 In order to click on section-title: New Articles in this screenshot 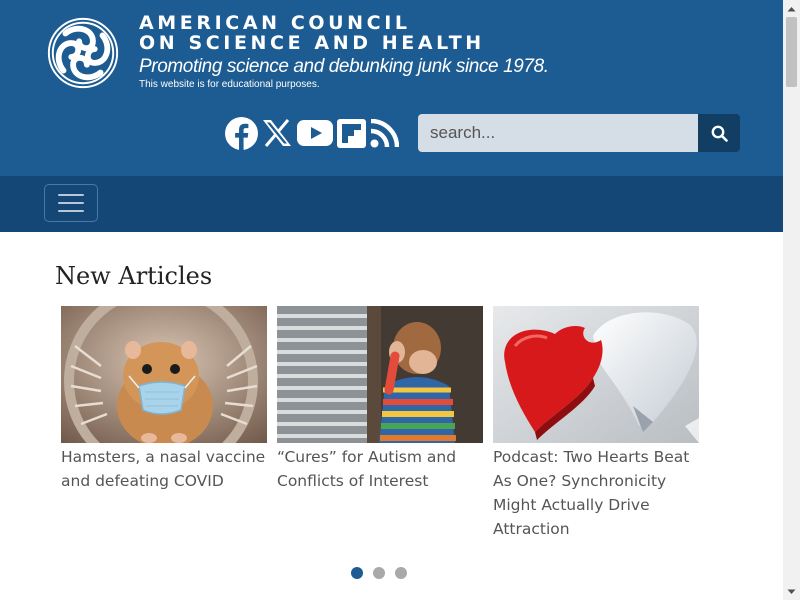, I will do `click(134, 276)`.